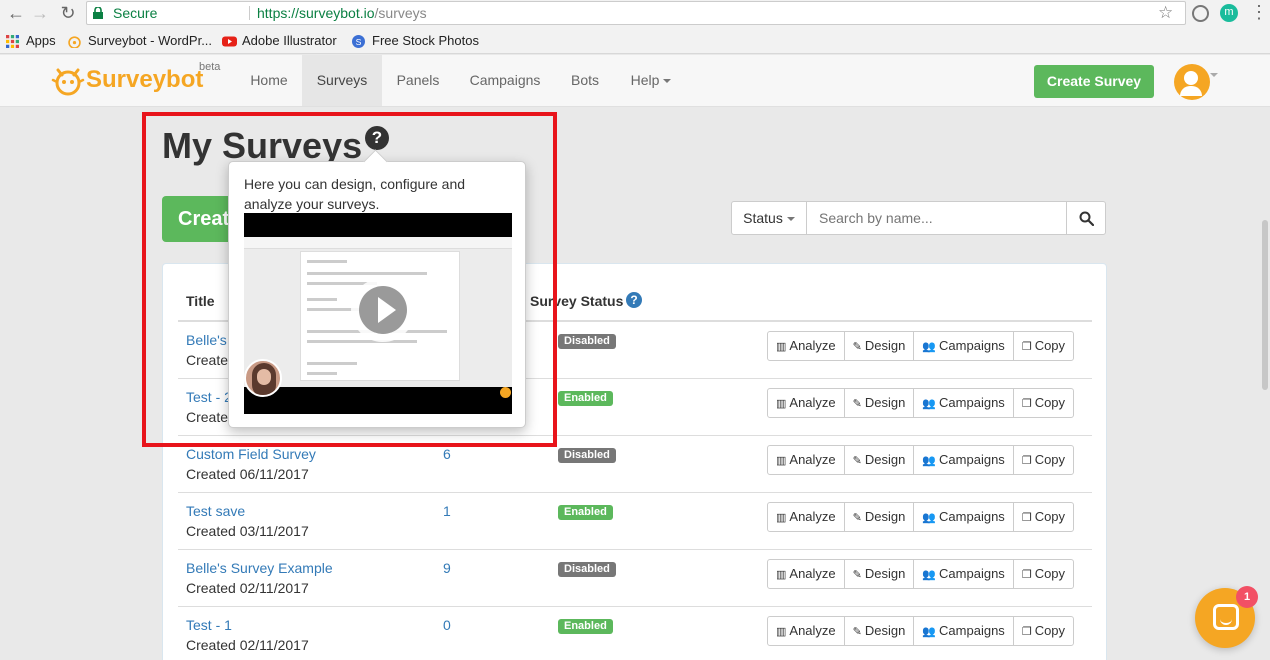  What do you see at coordinates (505, 80) in the screenshot?
I see `nav-campaigns: Campaigns` at bounding box center [505, 80].